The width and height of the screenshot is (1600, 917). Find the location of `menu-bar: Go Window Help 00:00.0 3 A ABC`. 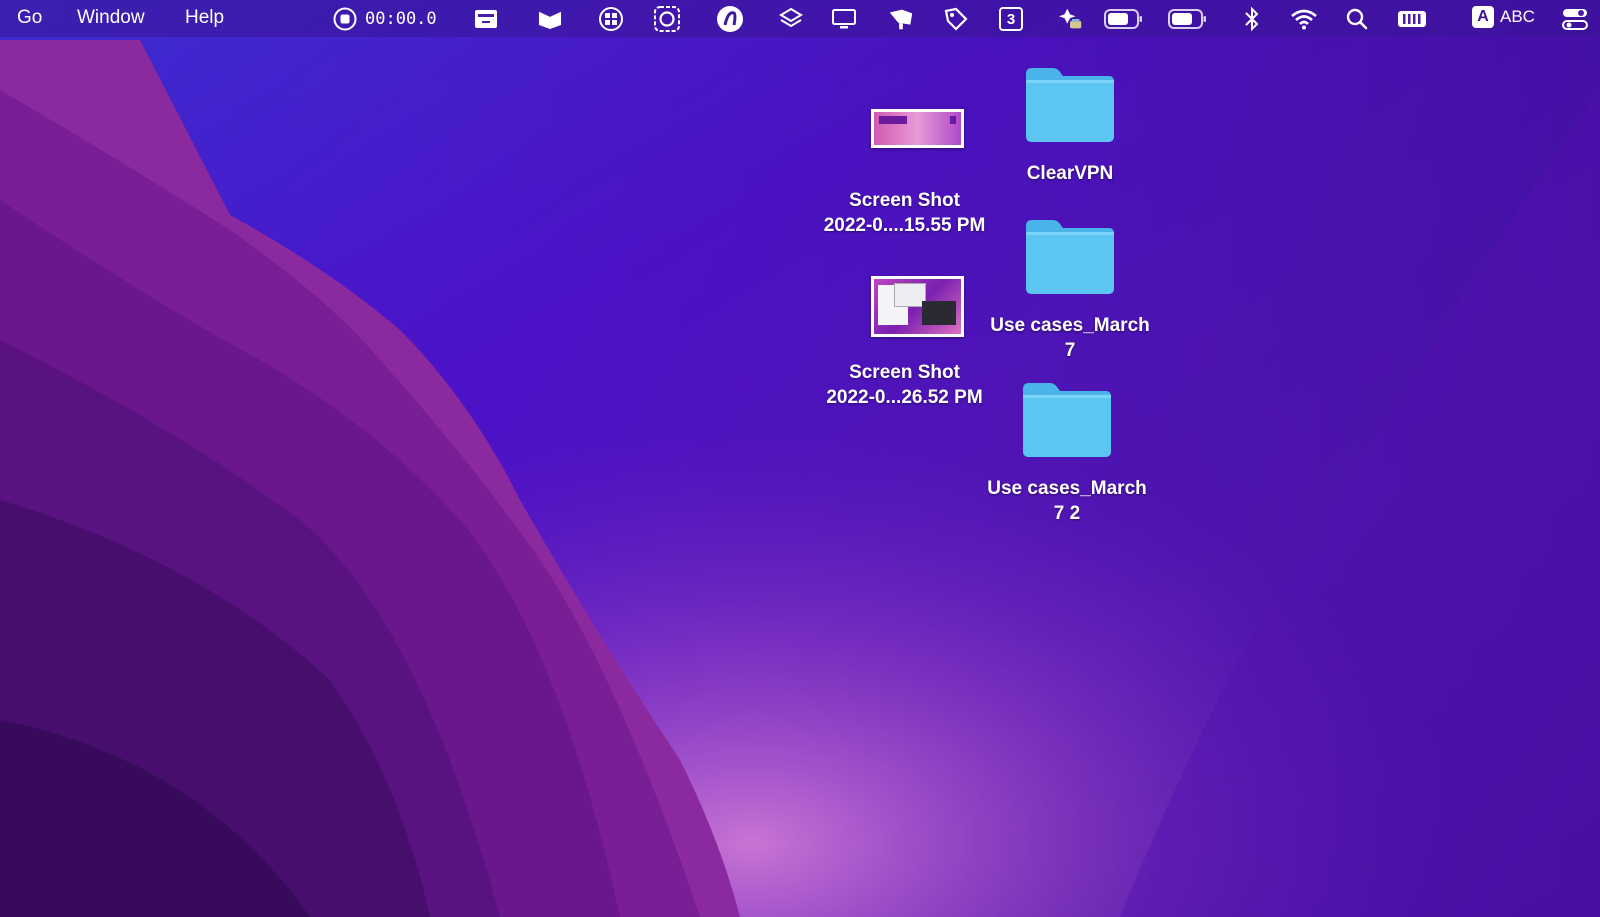

menu-bar: Go Window Help 00:00.0 3 A ABC is located at coordinates (800, 18).